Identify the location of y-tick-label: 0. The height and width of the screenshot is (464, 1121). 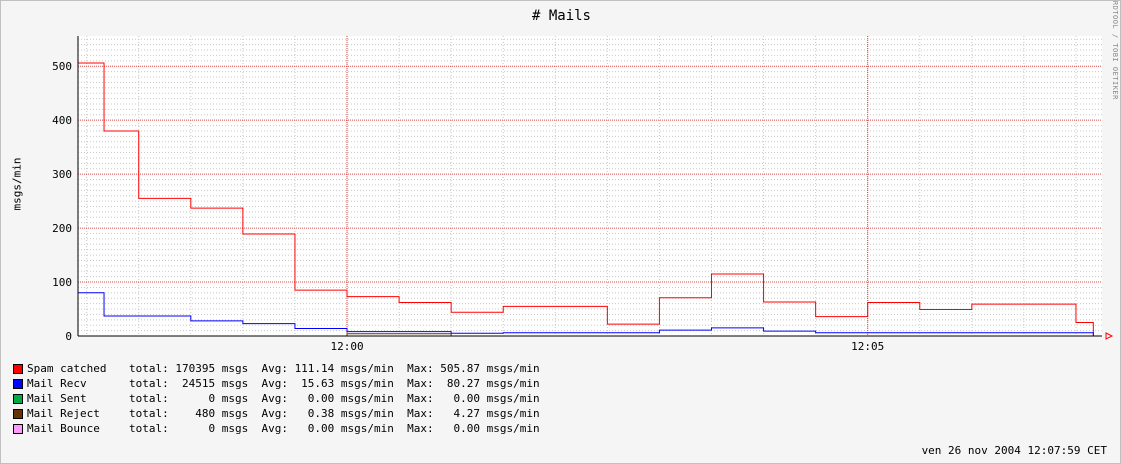
(68, 336).